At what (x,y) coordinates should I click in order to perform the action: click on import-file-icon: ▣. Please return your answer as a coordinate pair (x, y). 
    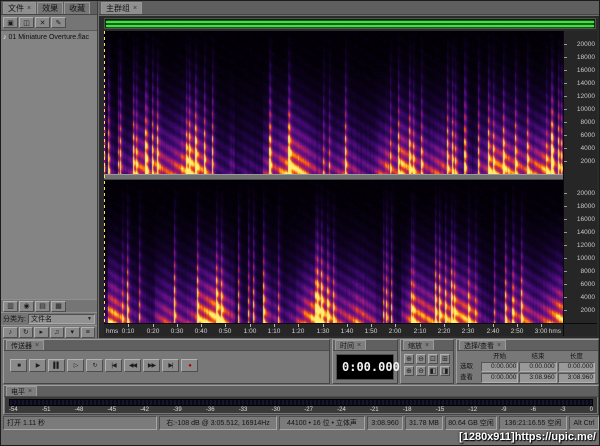
    Looking at the image, I should click on (10, 22).